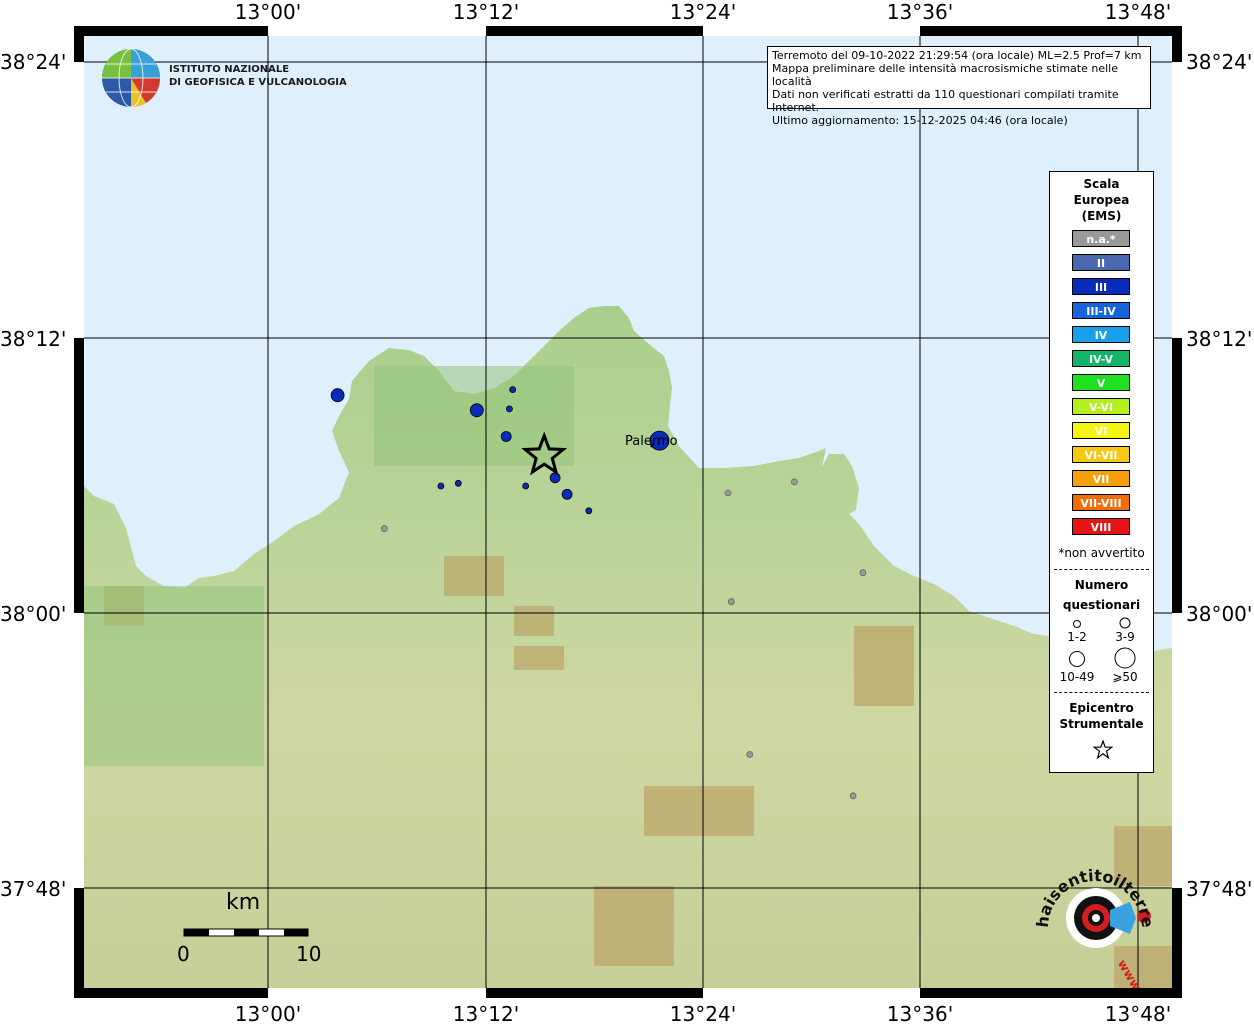 Image resolution: width=1254 pixels, height=1026 pixels. I want to click on legend-count-50-plus: ⩾50, so click(1125, 677).